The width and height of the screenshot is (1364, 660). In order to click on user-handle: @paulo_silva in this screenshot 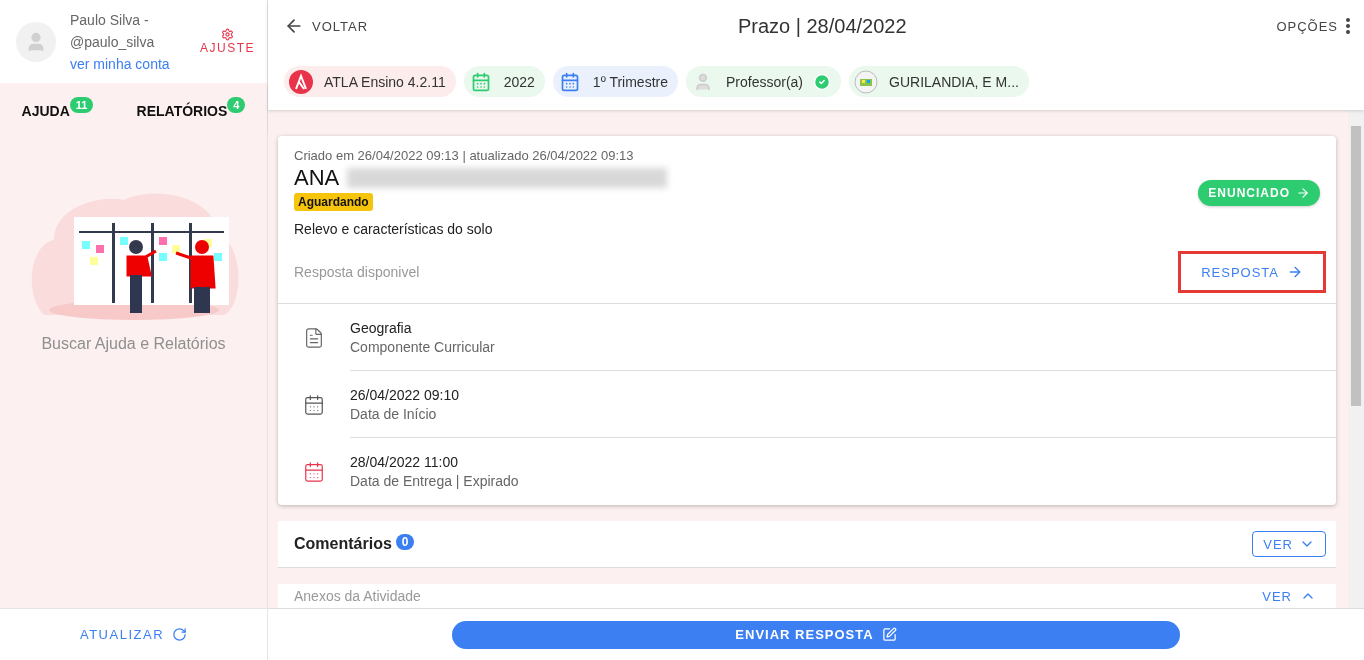, I will do `click(113, 42)`.